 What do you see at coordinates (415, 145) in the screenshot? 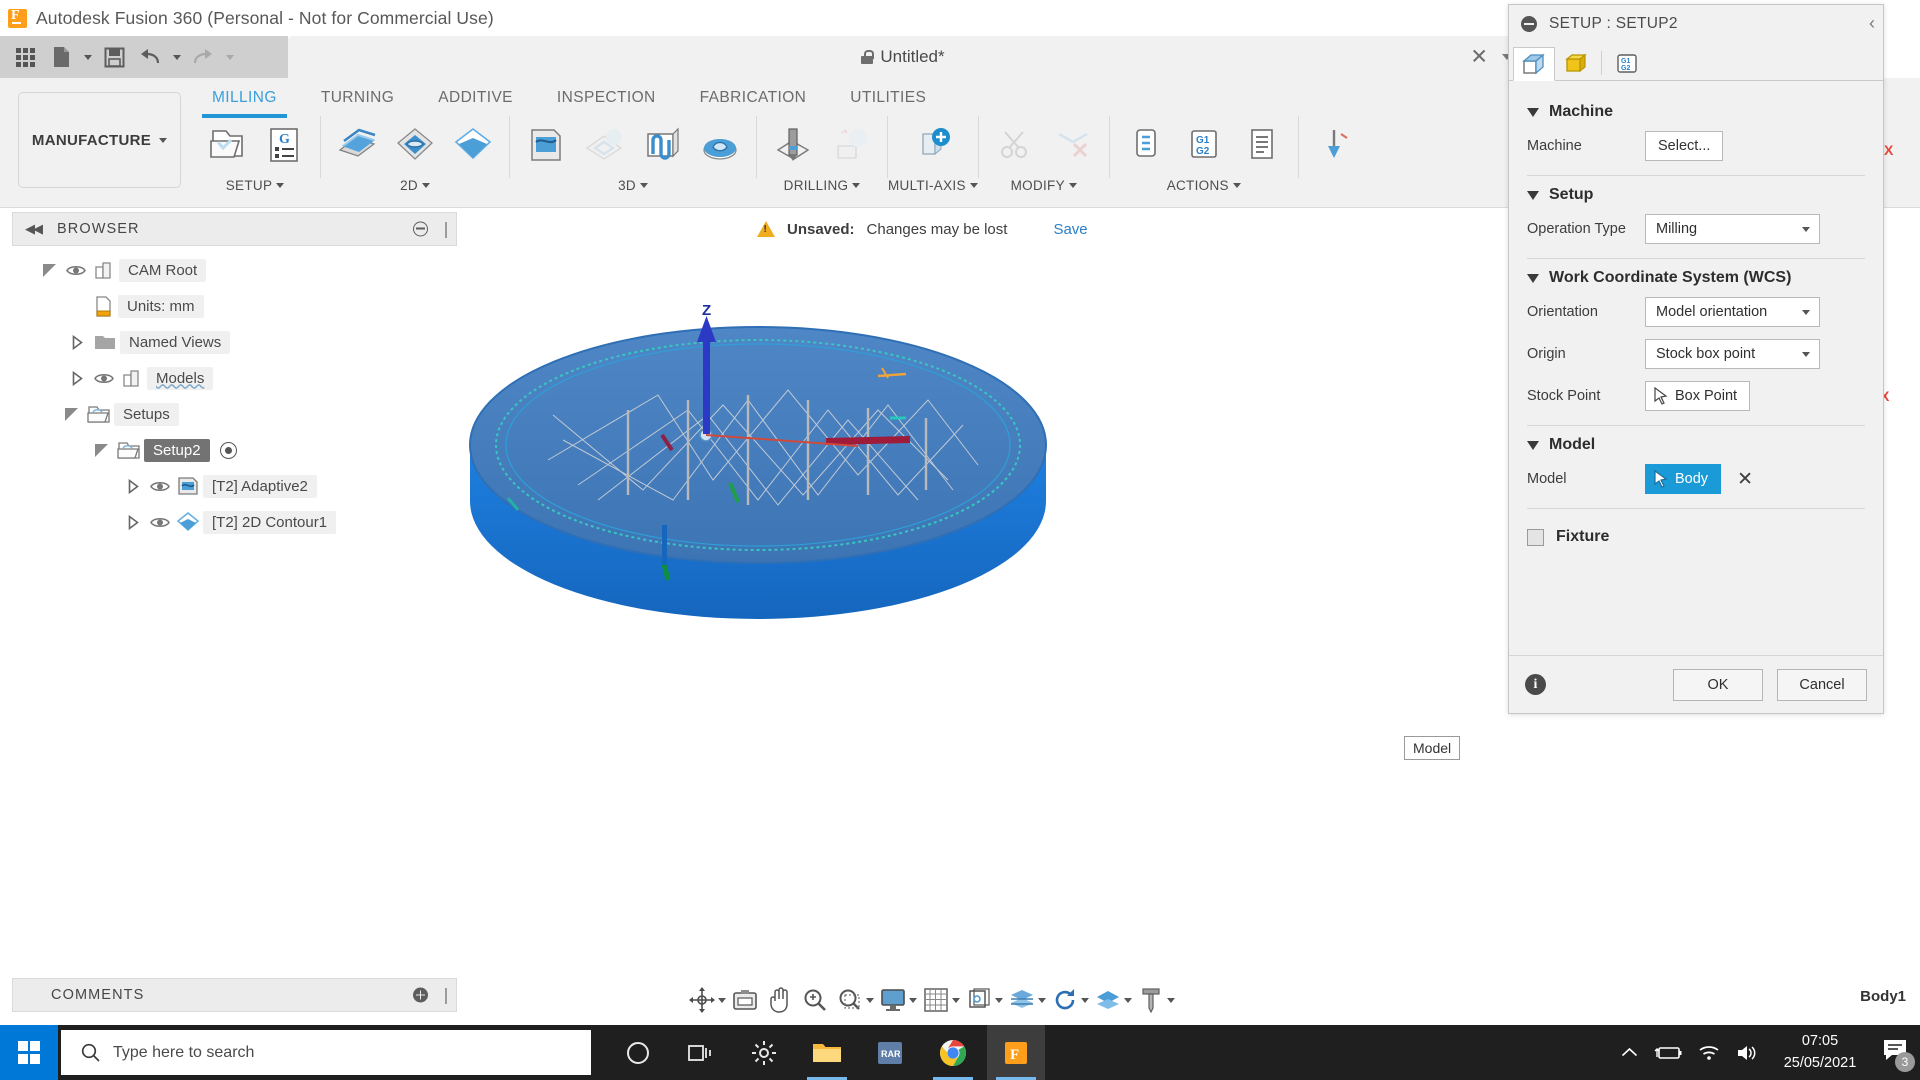
I see `adaptive-clearing-button` at bounding box center [415, 145].